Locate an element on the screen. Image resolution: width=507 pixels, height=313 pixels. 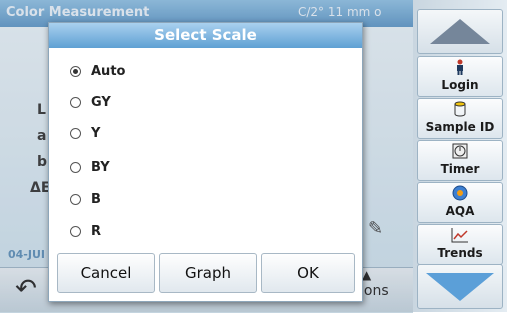
graph-button: Graph is located at coordinates (208, 273).